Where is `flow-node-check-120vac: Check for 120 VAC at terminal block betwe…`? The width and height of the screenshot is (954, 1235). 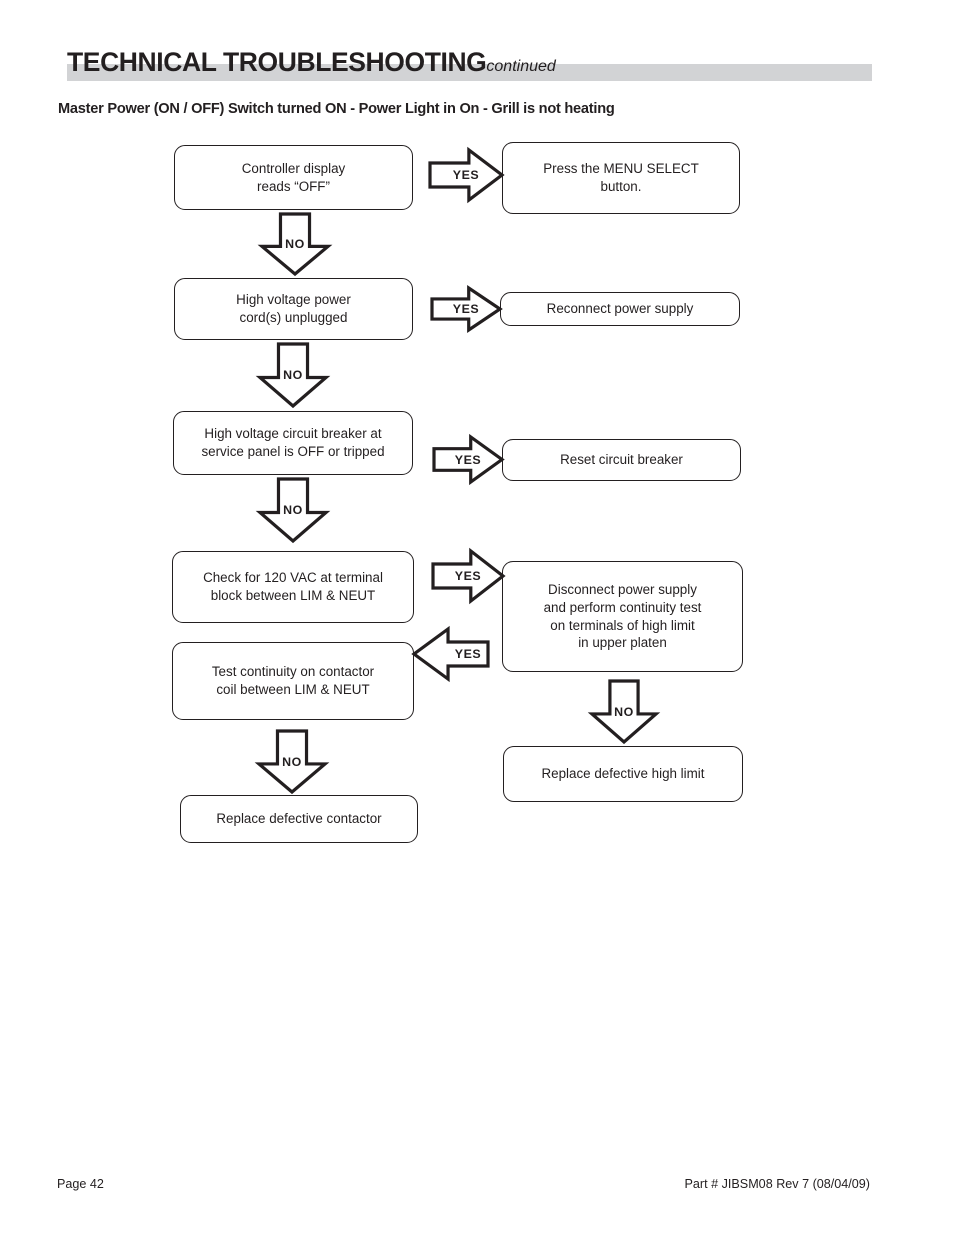 flow-node-check-120vac: Check for 120 VAC at terminal block betwe… is located at coordinates (293, 587).